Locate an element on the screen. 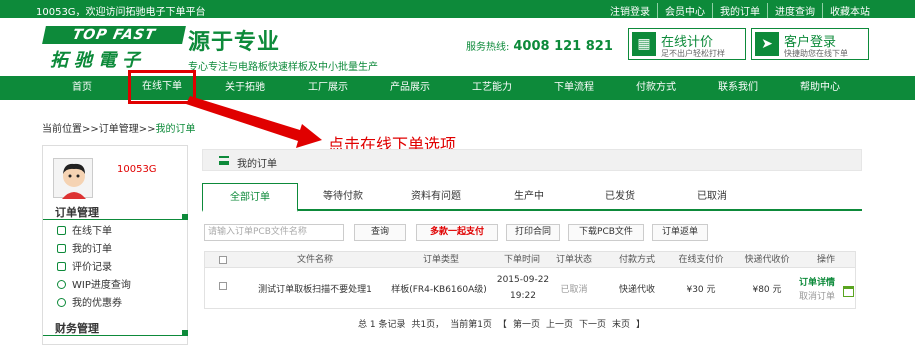  sidebar-item-wip-progress: WIP进度查询 is located at coordinates (94, 286).